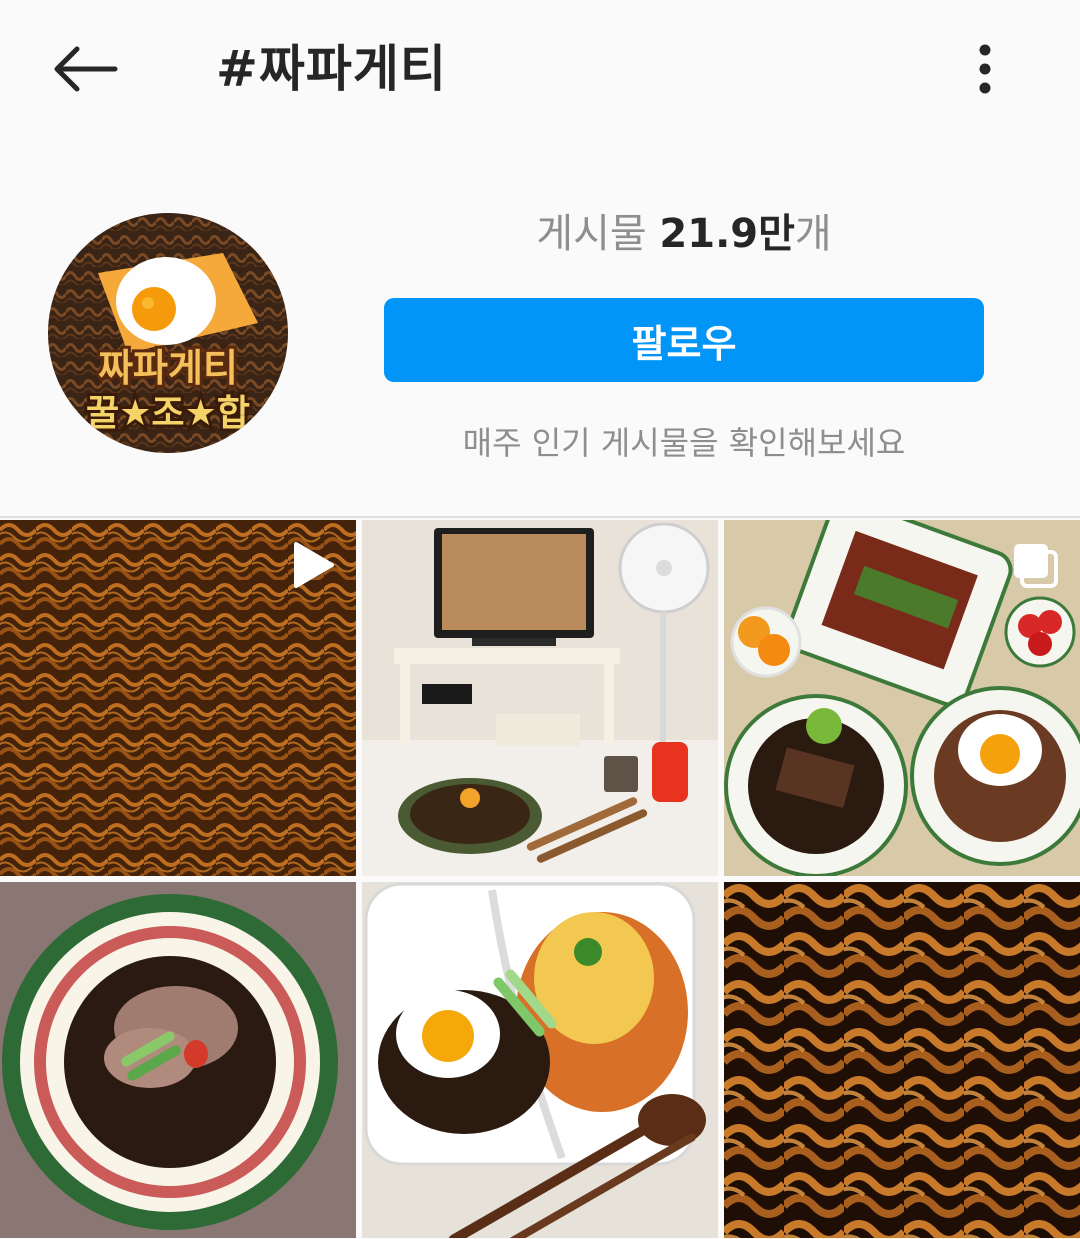 The width and height of the screenshot is (1080, 1239). I want to click on arrow-left-icon, so click(86, 69).